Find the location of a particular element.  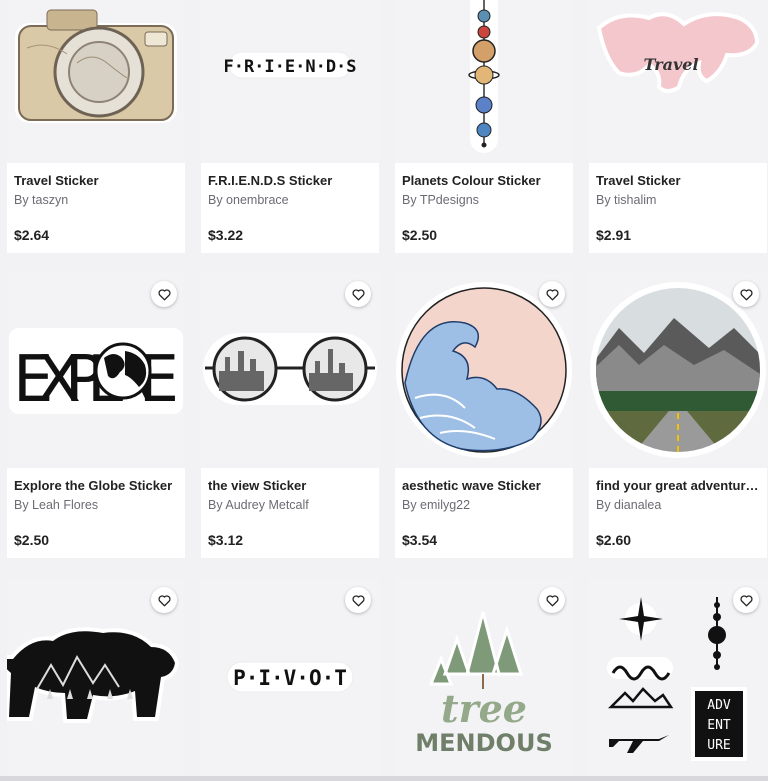

product-title: F.R.I.E.N.D.S Sticker is located at coordinates (290, 180).